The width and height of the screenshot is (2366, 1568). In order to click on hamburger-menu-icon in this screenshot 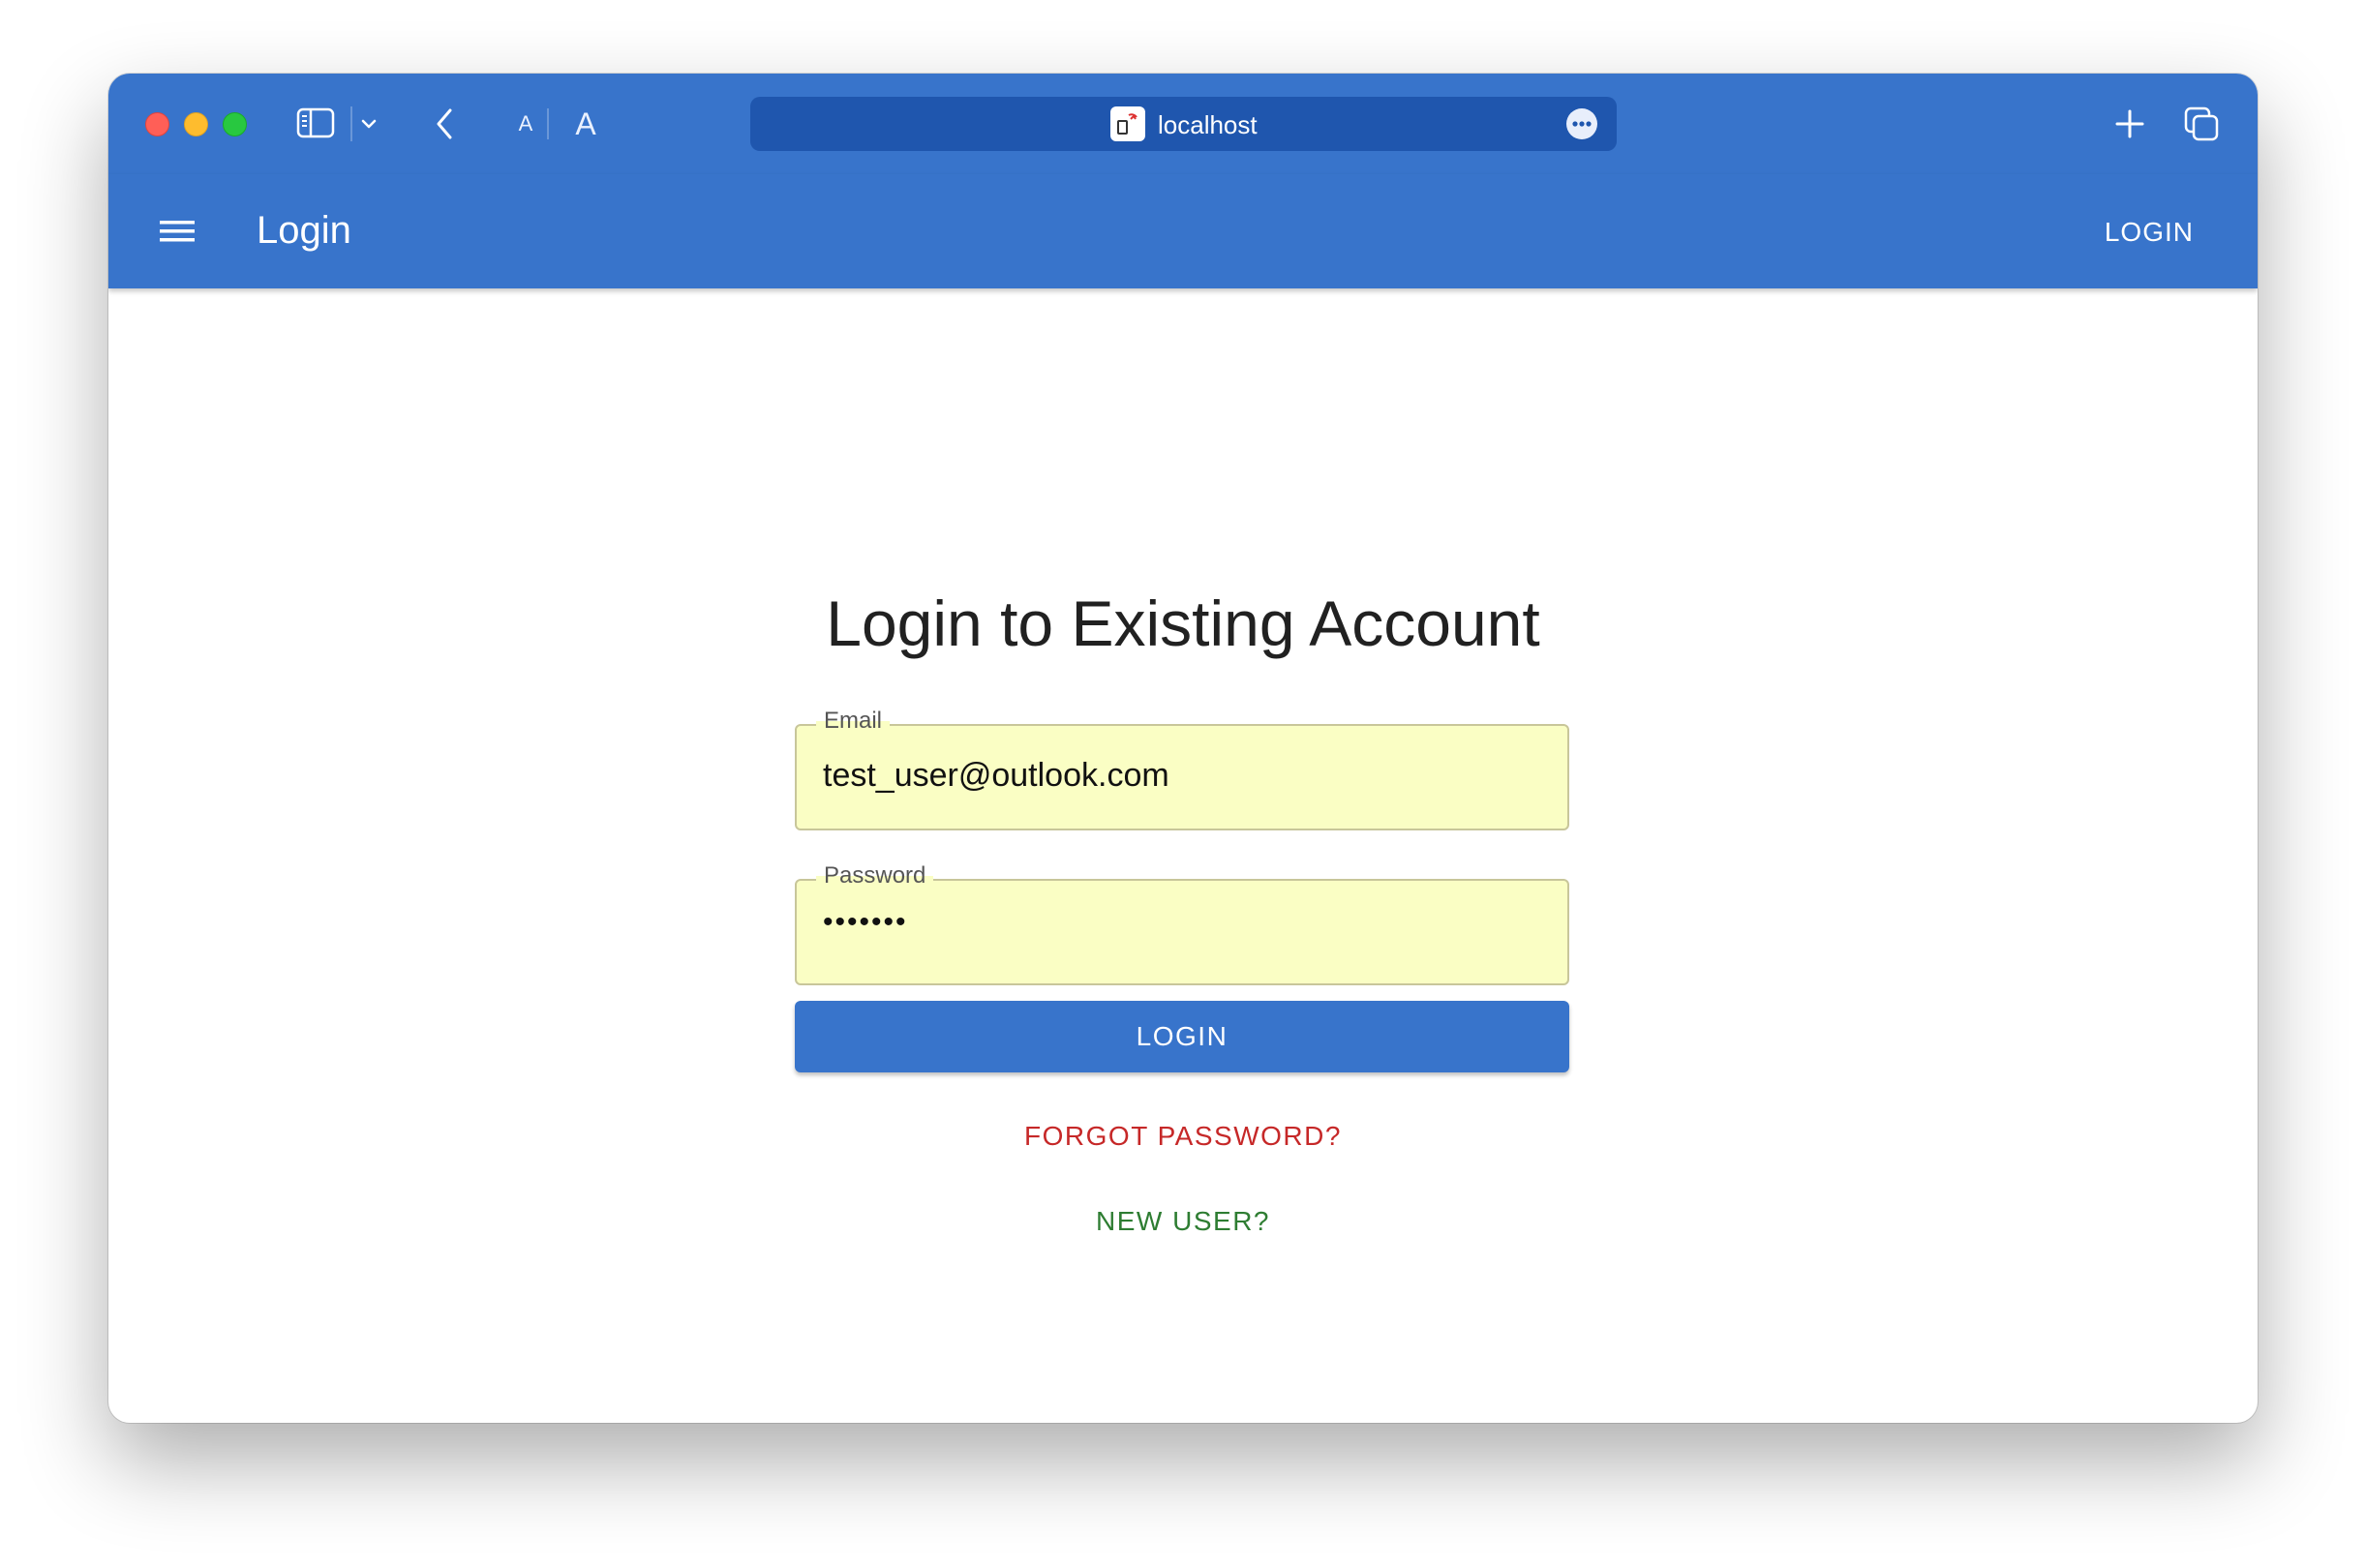, I will do `click(177, 231)`.